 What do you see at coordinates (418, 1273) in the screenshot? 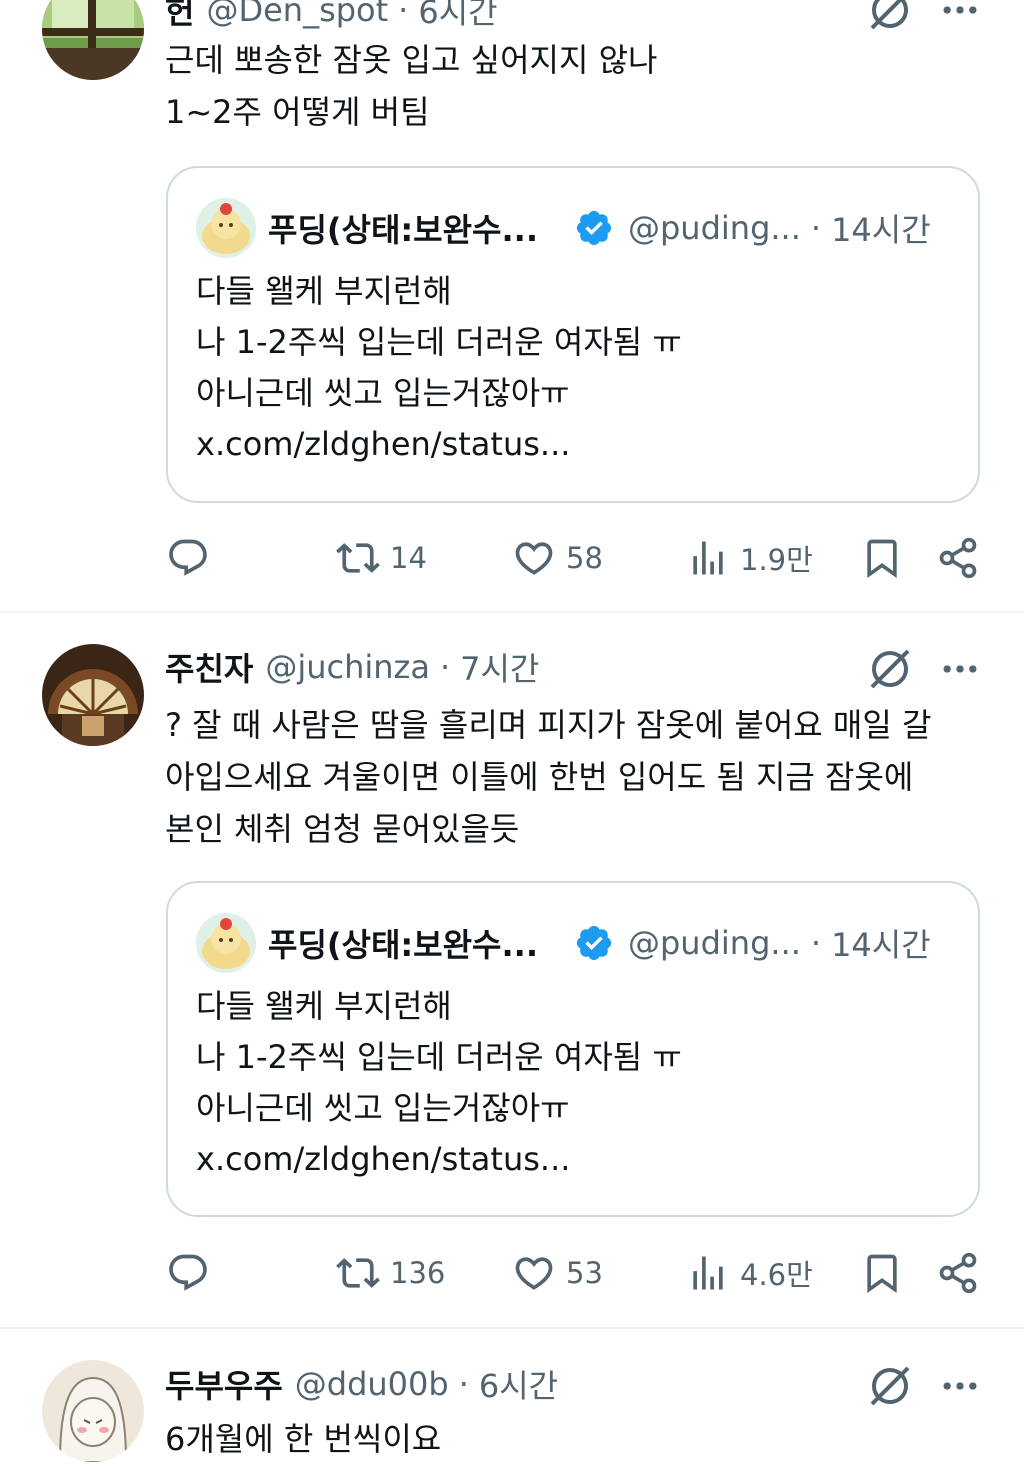
I see `retweet-count: 136` at bounding box center [418, 1273].